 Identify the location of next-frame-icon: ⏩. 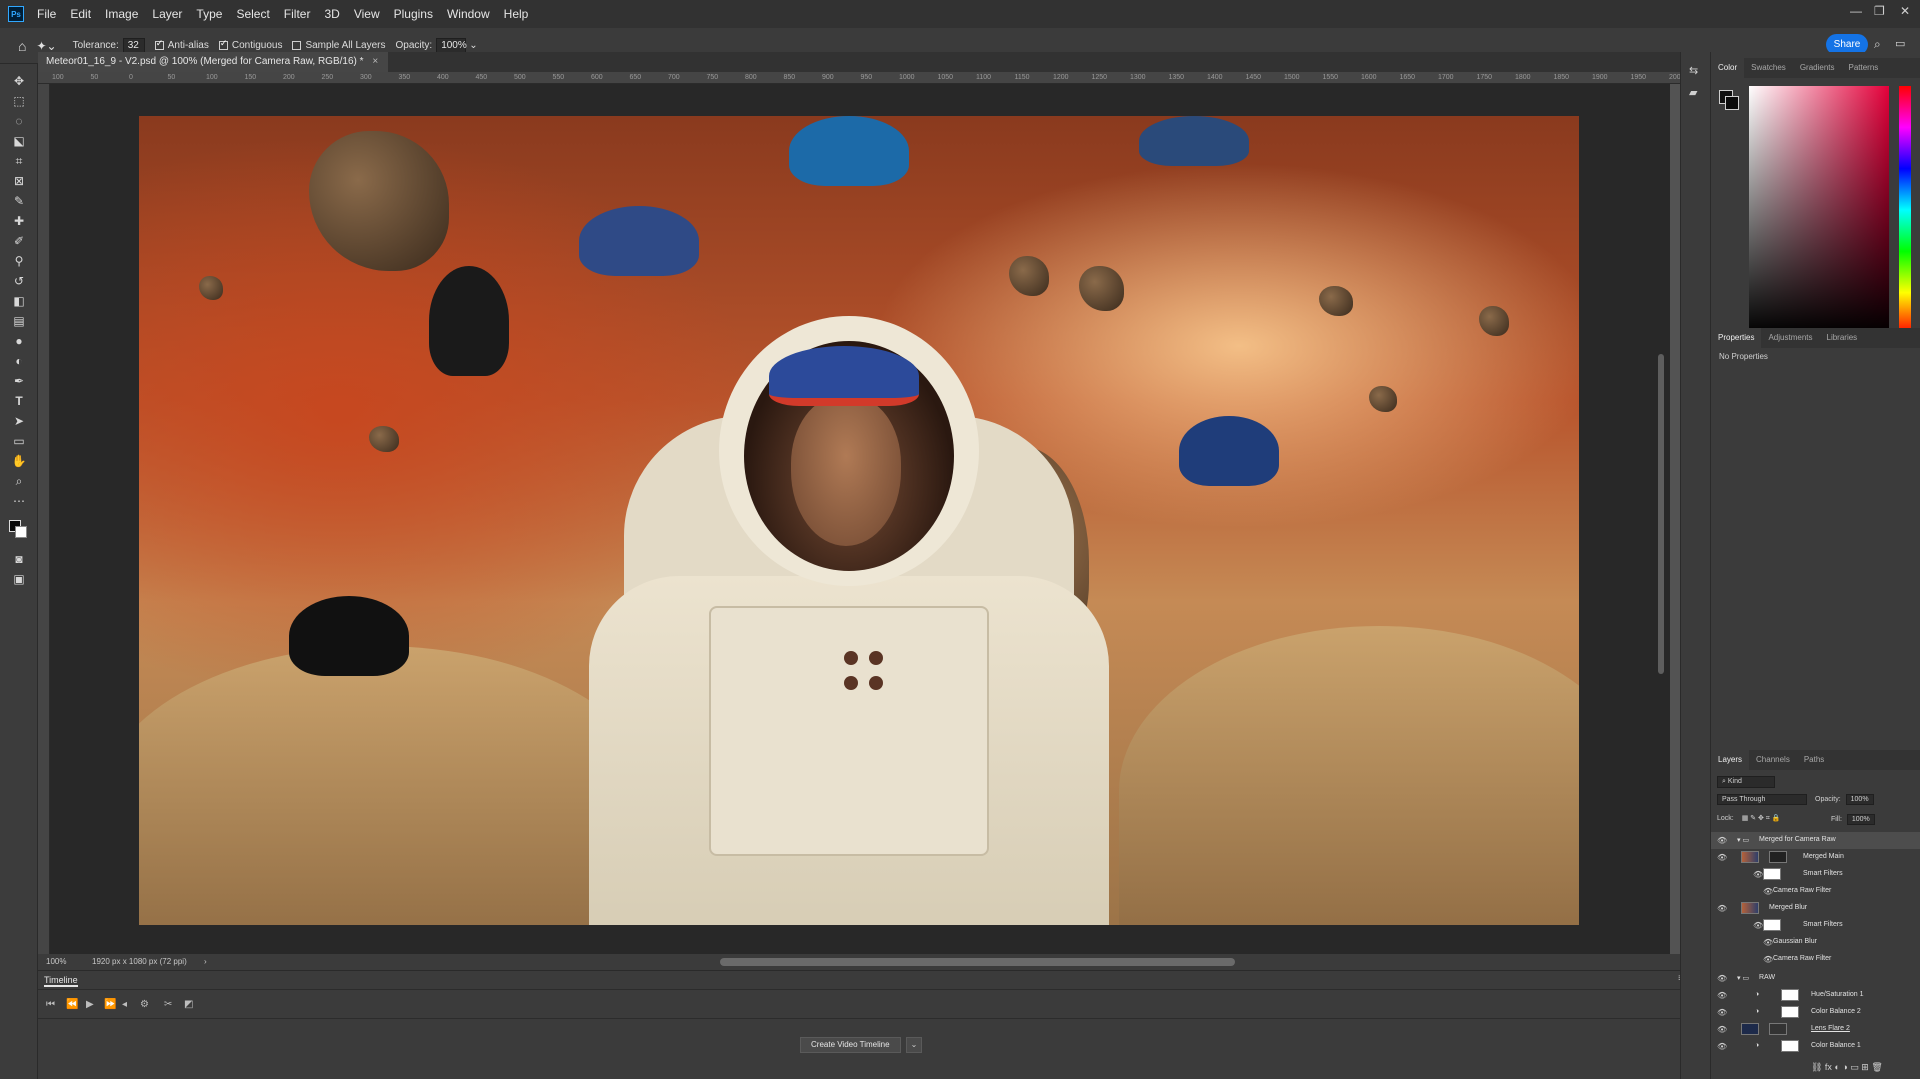
(110, 1004).